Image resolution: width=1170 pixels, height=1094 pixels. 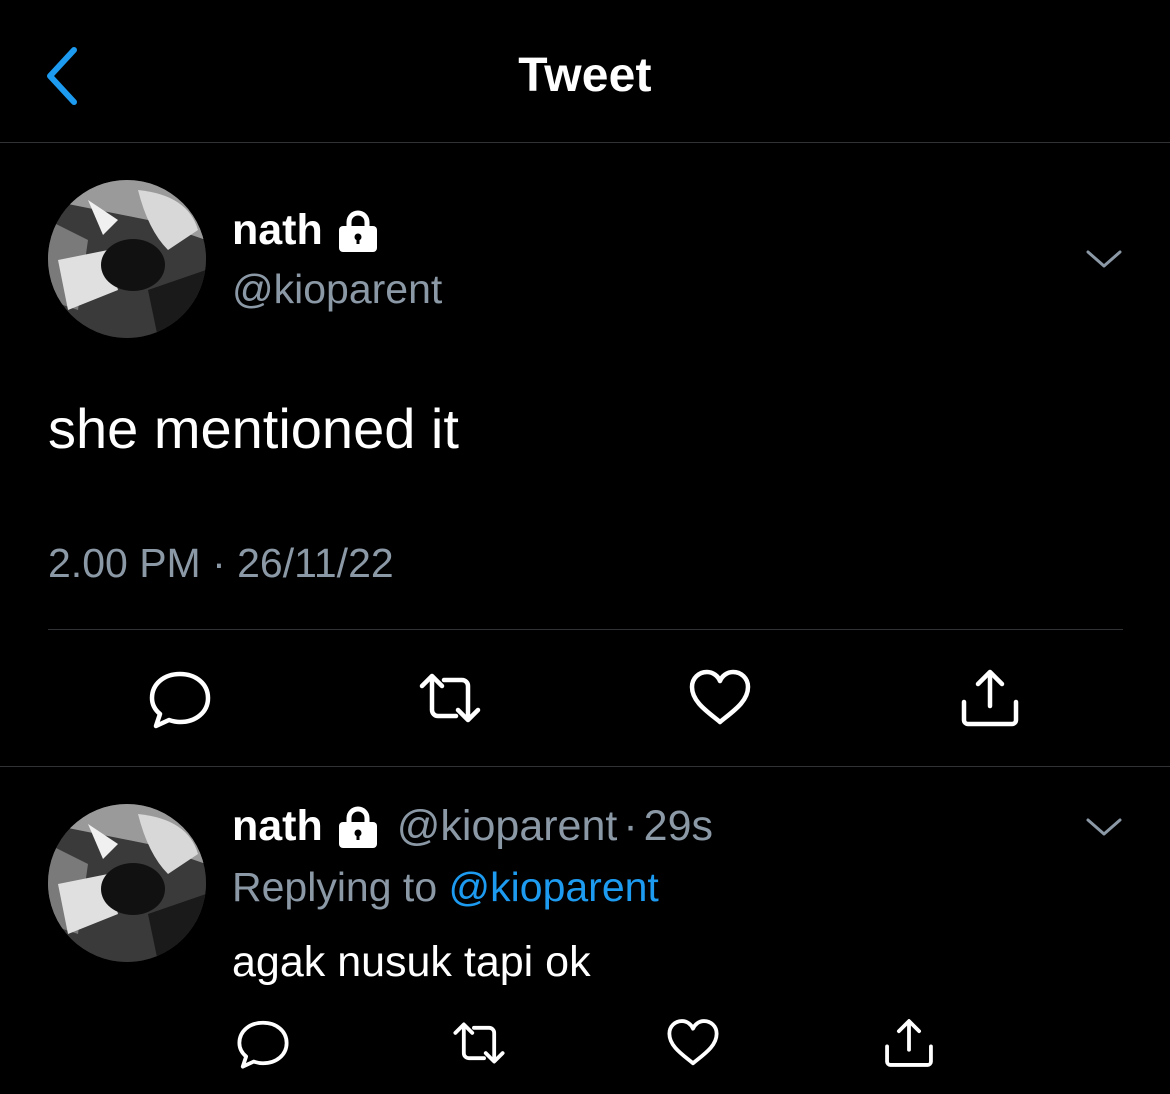 What do you see at coordinates (585, 699) in the screenshot?
I see `tweet-action-bar` at bounding box center [585, 699].